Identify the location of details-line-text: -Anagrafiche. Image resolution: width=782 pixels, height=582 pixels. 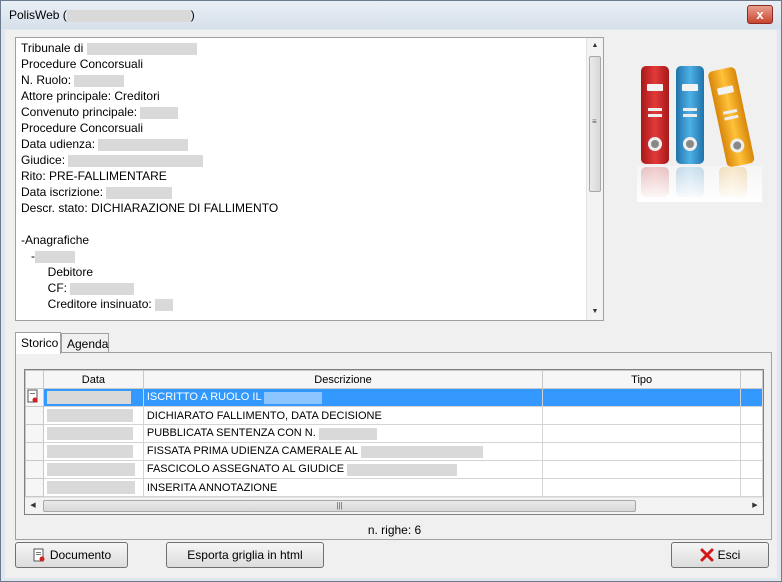
(55, 240).